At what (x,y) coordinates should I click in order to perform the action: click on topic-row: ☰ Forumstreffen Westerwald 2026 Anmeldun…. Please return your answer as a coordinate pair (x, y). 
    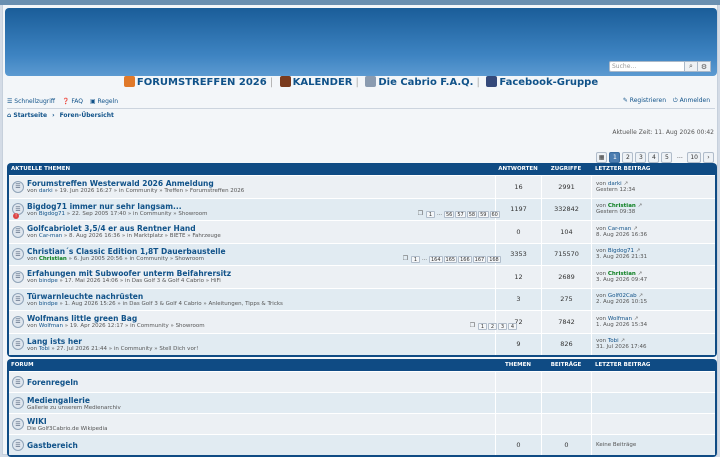
    Looking at the image, I should click on (362, 186).